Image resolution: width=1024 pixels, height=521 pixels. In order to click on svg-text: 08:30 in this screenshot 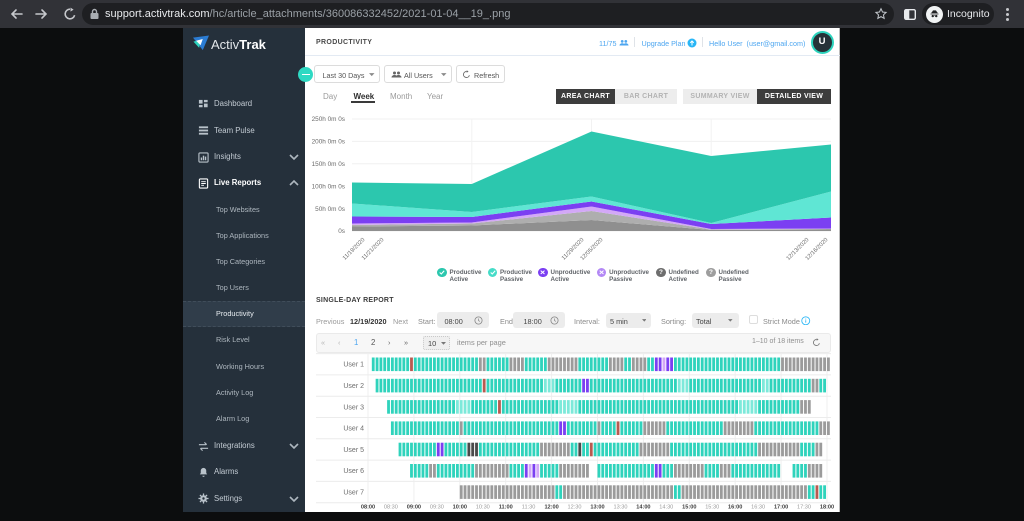, I will do `click(391, 508)`.